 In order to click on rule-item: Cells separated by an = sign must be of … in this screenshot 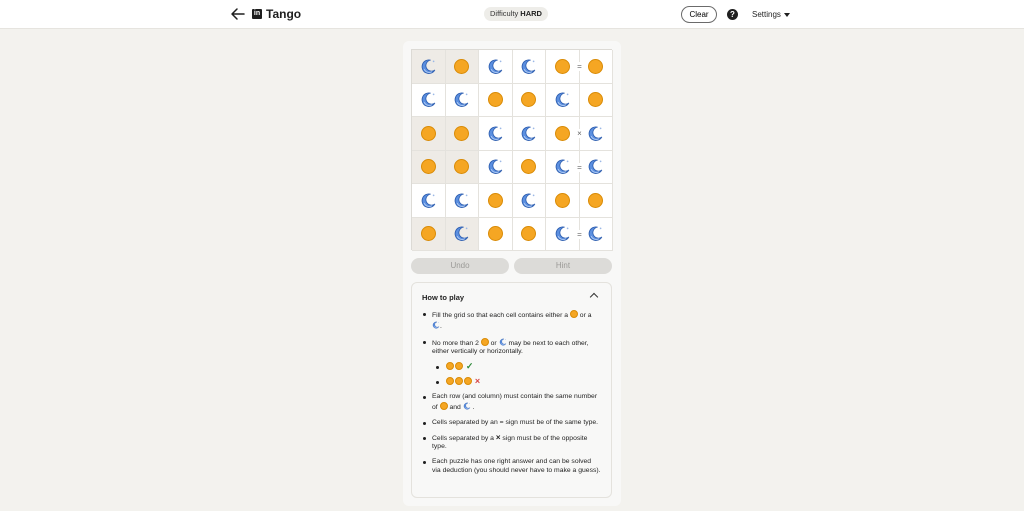, I will do `click(511, 423)`.